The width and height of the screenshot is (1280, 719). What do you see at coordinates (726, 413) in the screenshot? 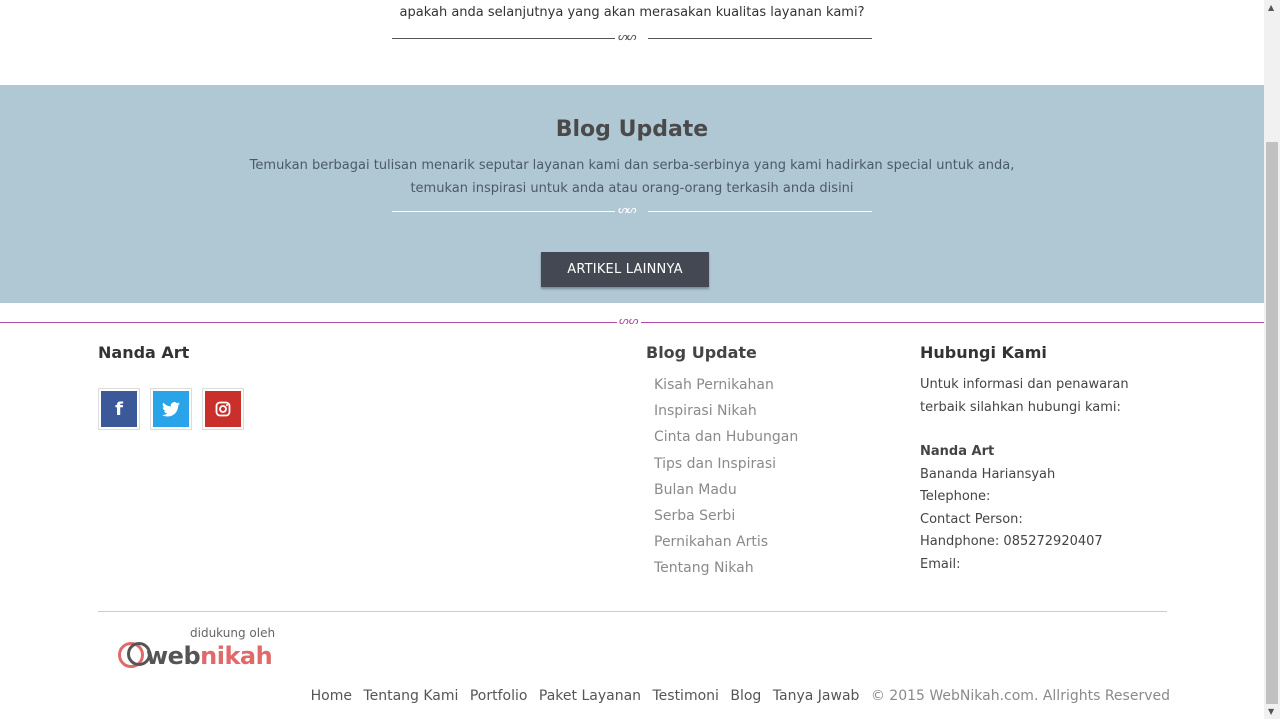
I see `blog-category-link: Inspirasi Nikah` at bounding box center [726, 413].